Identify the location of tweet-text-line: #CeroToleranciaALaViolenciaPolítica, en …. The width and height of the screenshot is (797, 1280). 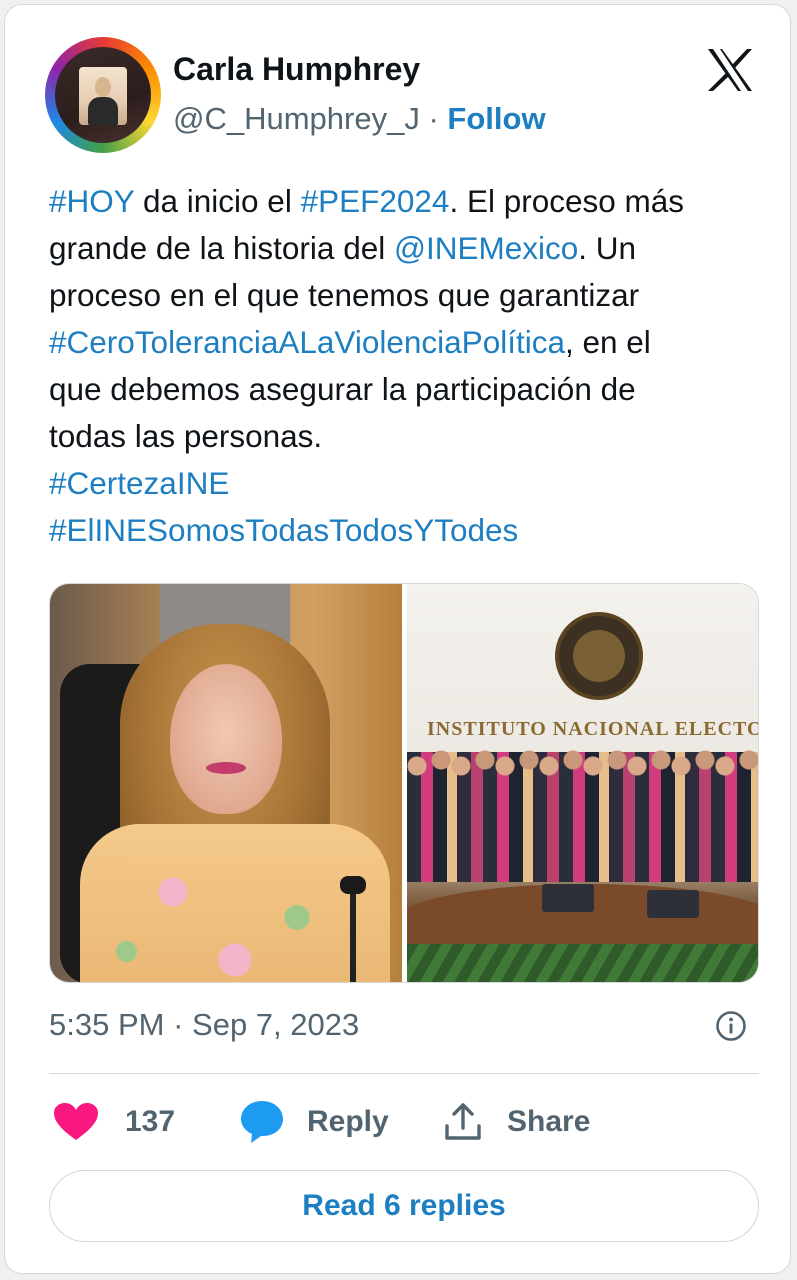
(404, 342).